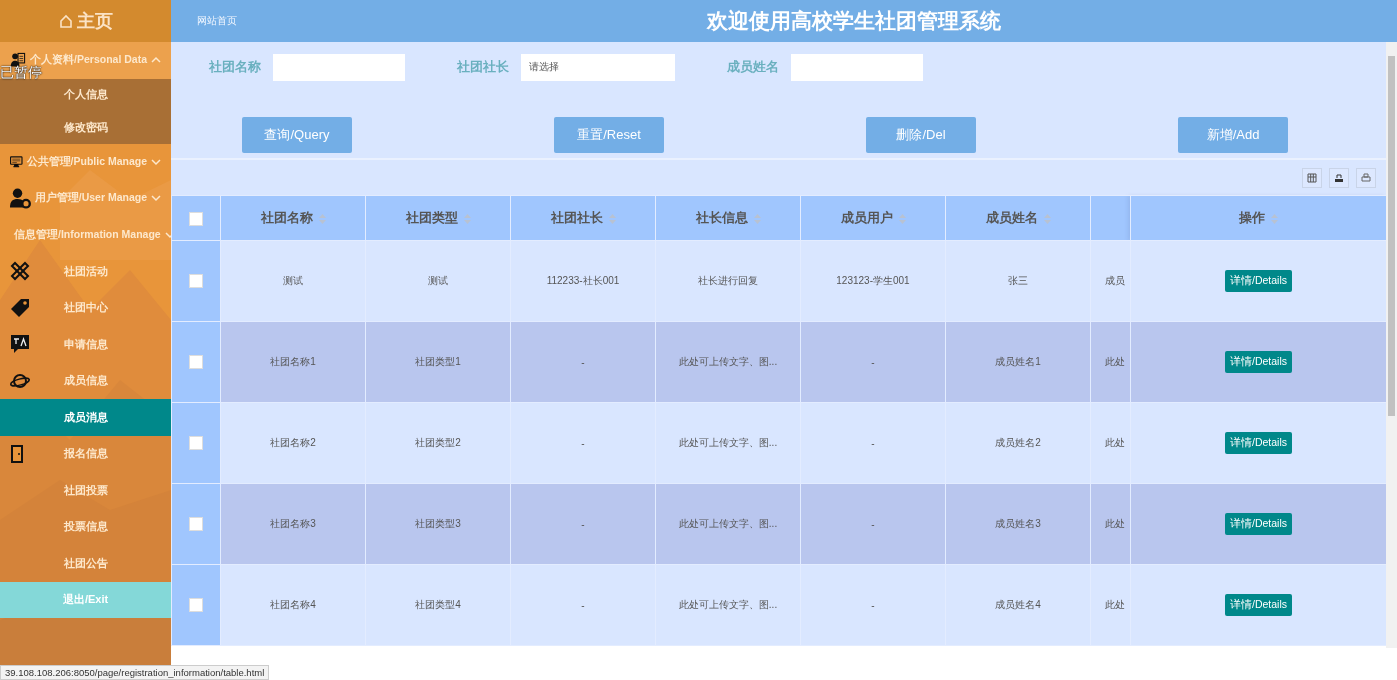 This screenshot has height=680, width=1397. I want to click on field-label: 社团社长, so click(483, 67).